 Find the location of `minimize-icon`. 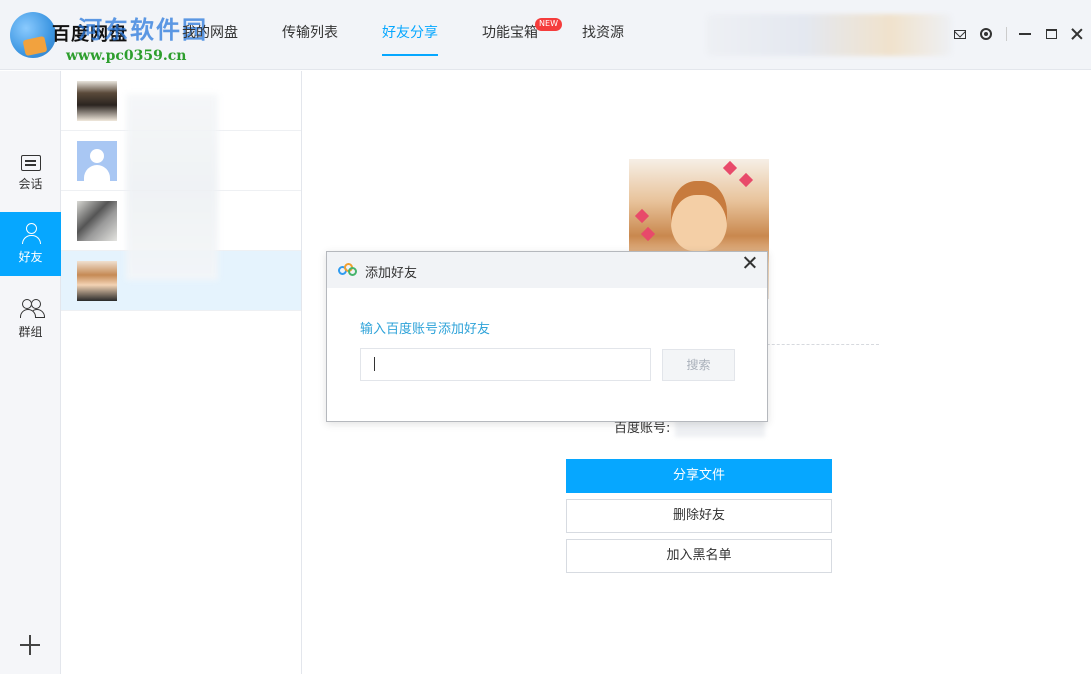

minimize-icon is located at coordinates (1025, 34).